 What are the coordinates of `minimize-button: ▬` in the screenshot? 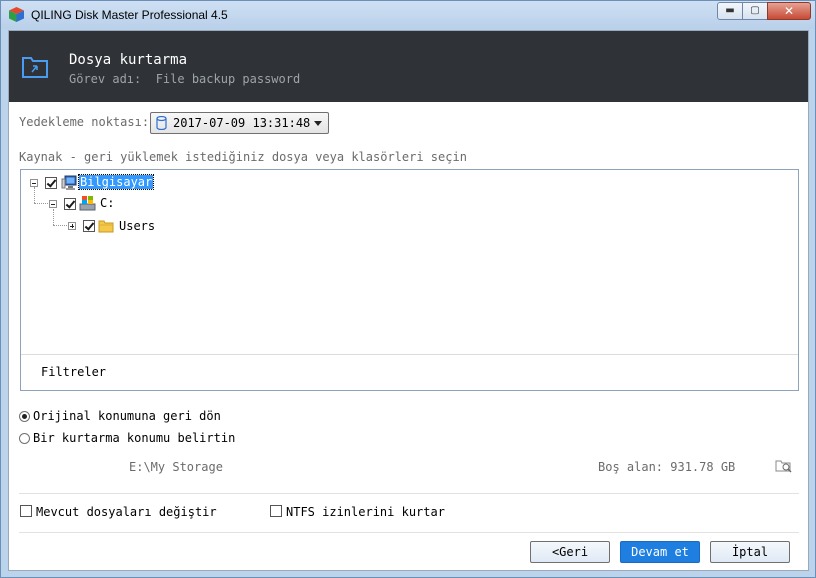 It's located at (730, 11).